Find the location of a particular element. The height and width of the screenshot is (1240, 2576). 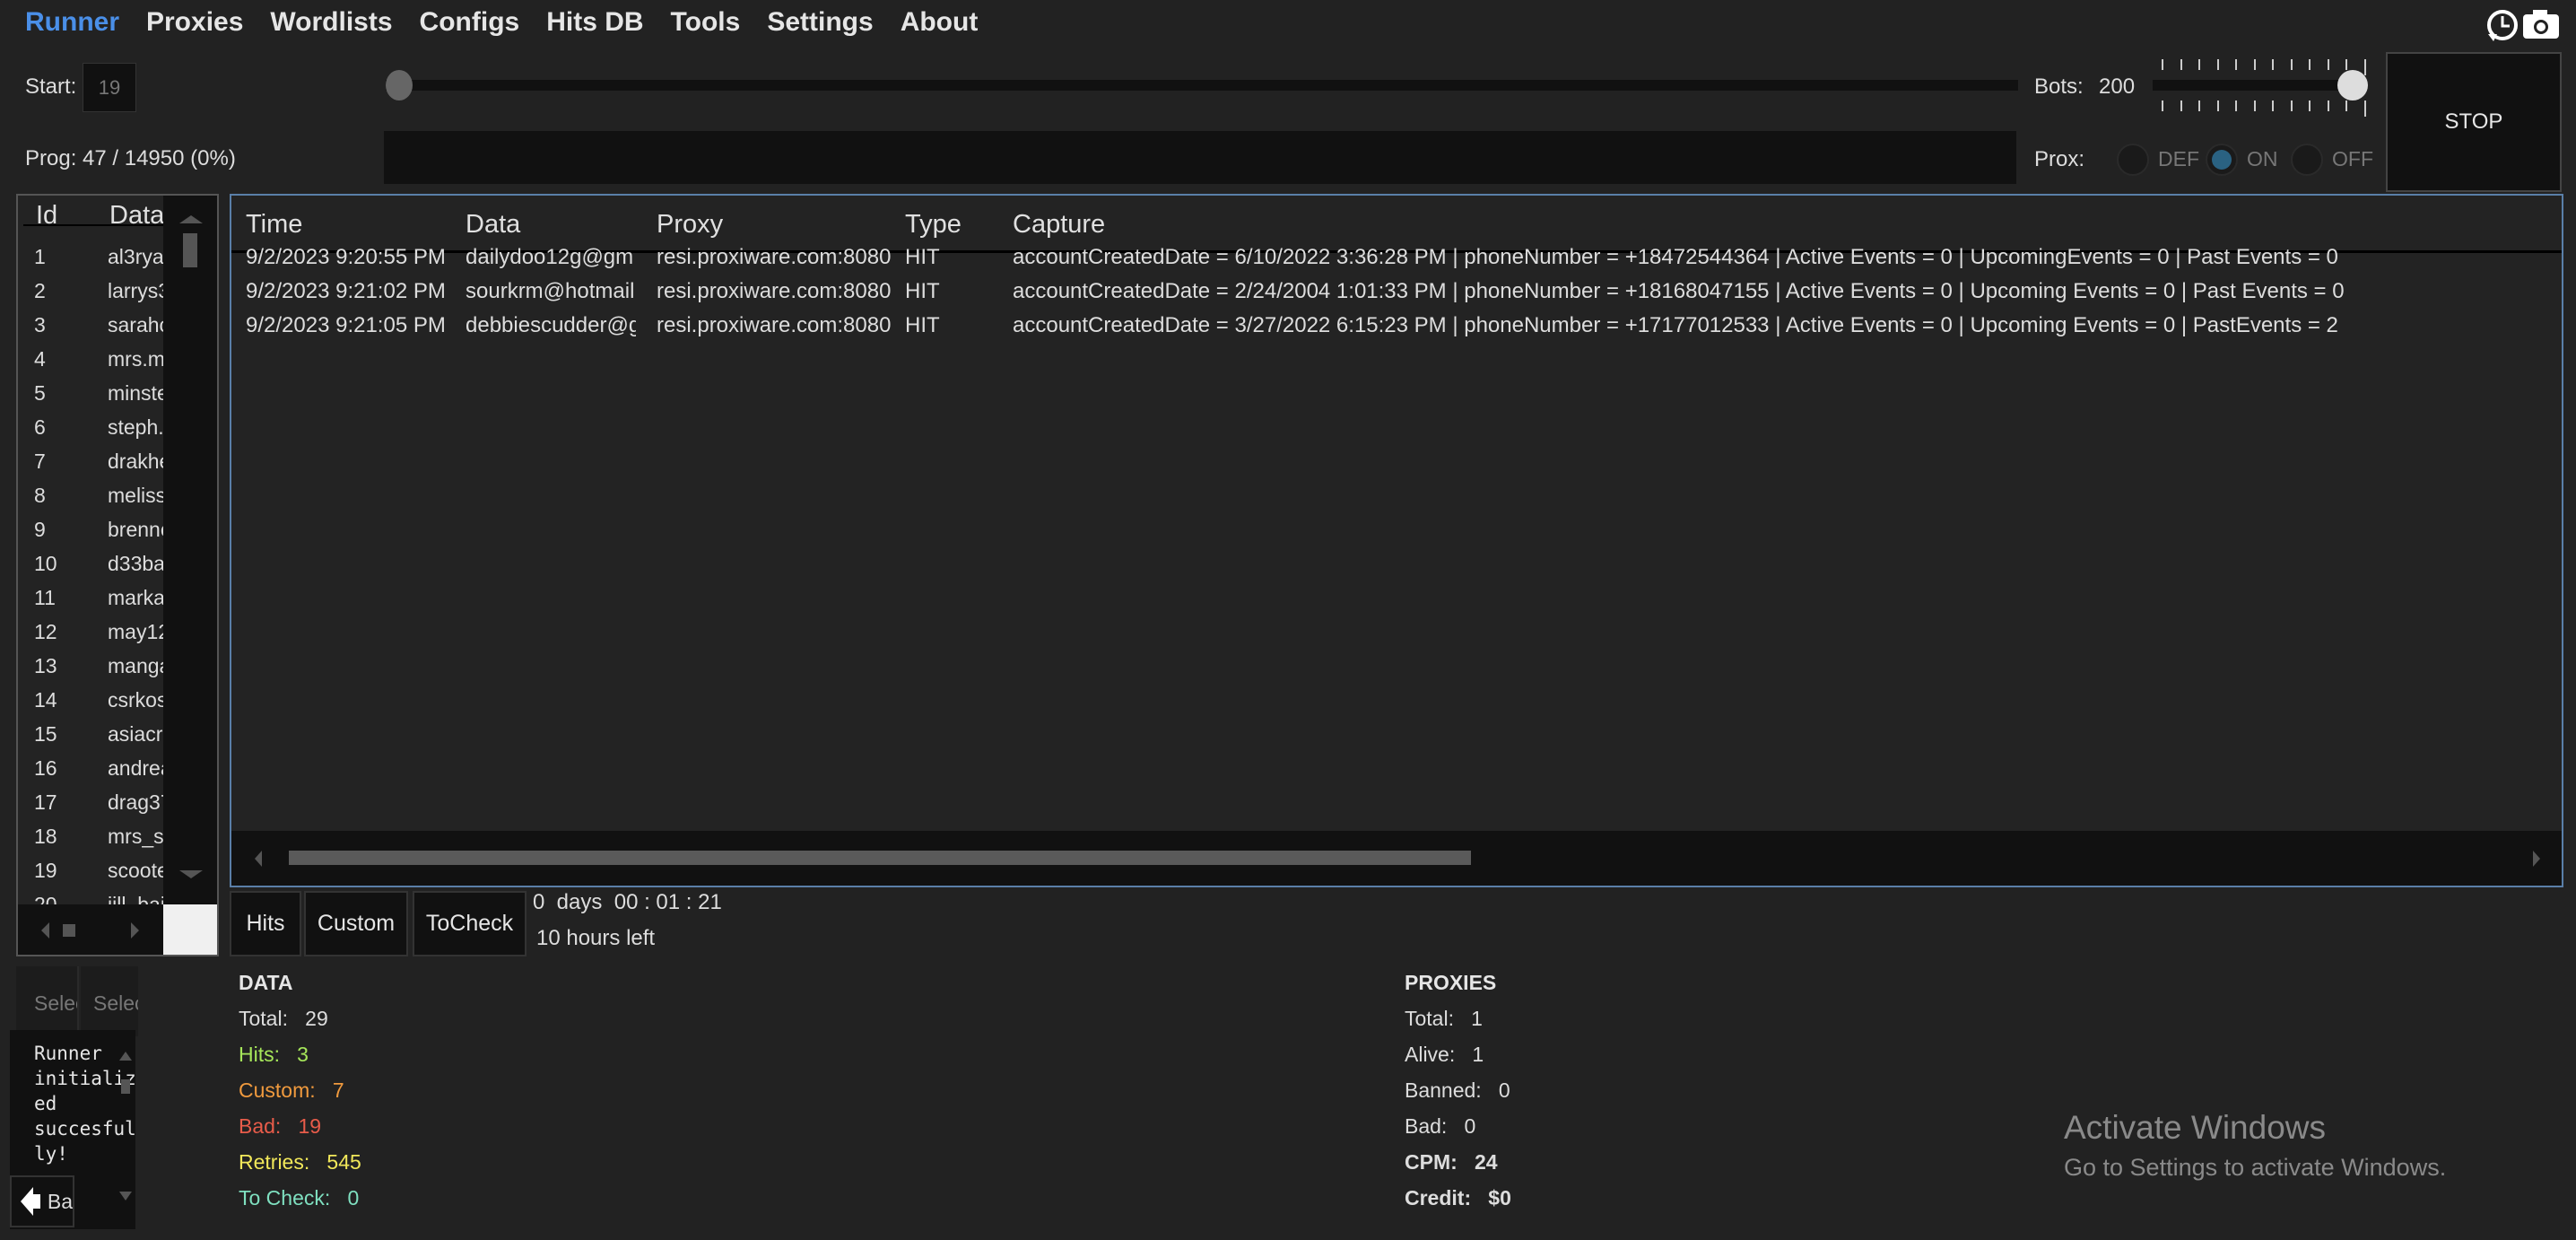

stat-item: Bad: 0 is located at coordinates (1440, 1126).